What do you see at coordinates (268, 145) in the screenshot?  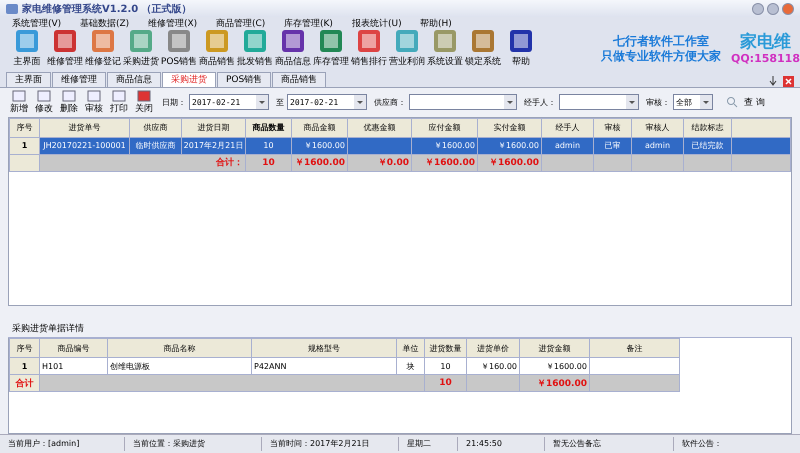 I see `table-cell: 10` at bounding box center [268, 145].